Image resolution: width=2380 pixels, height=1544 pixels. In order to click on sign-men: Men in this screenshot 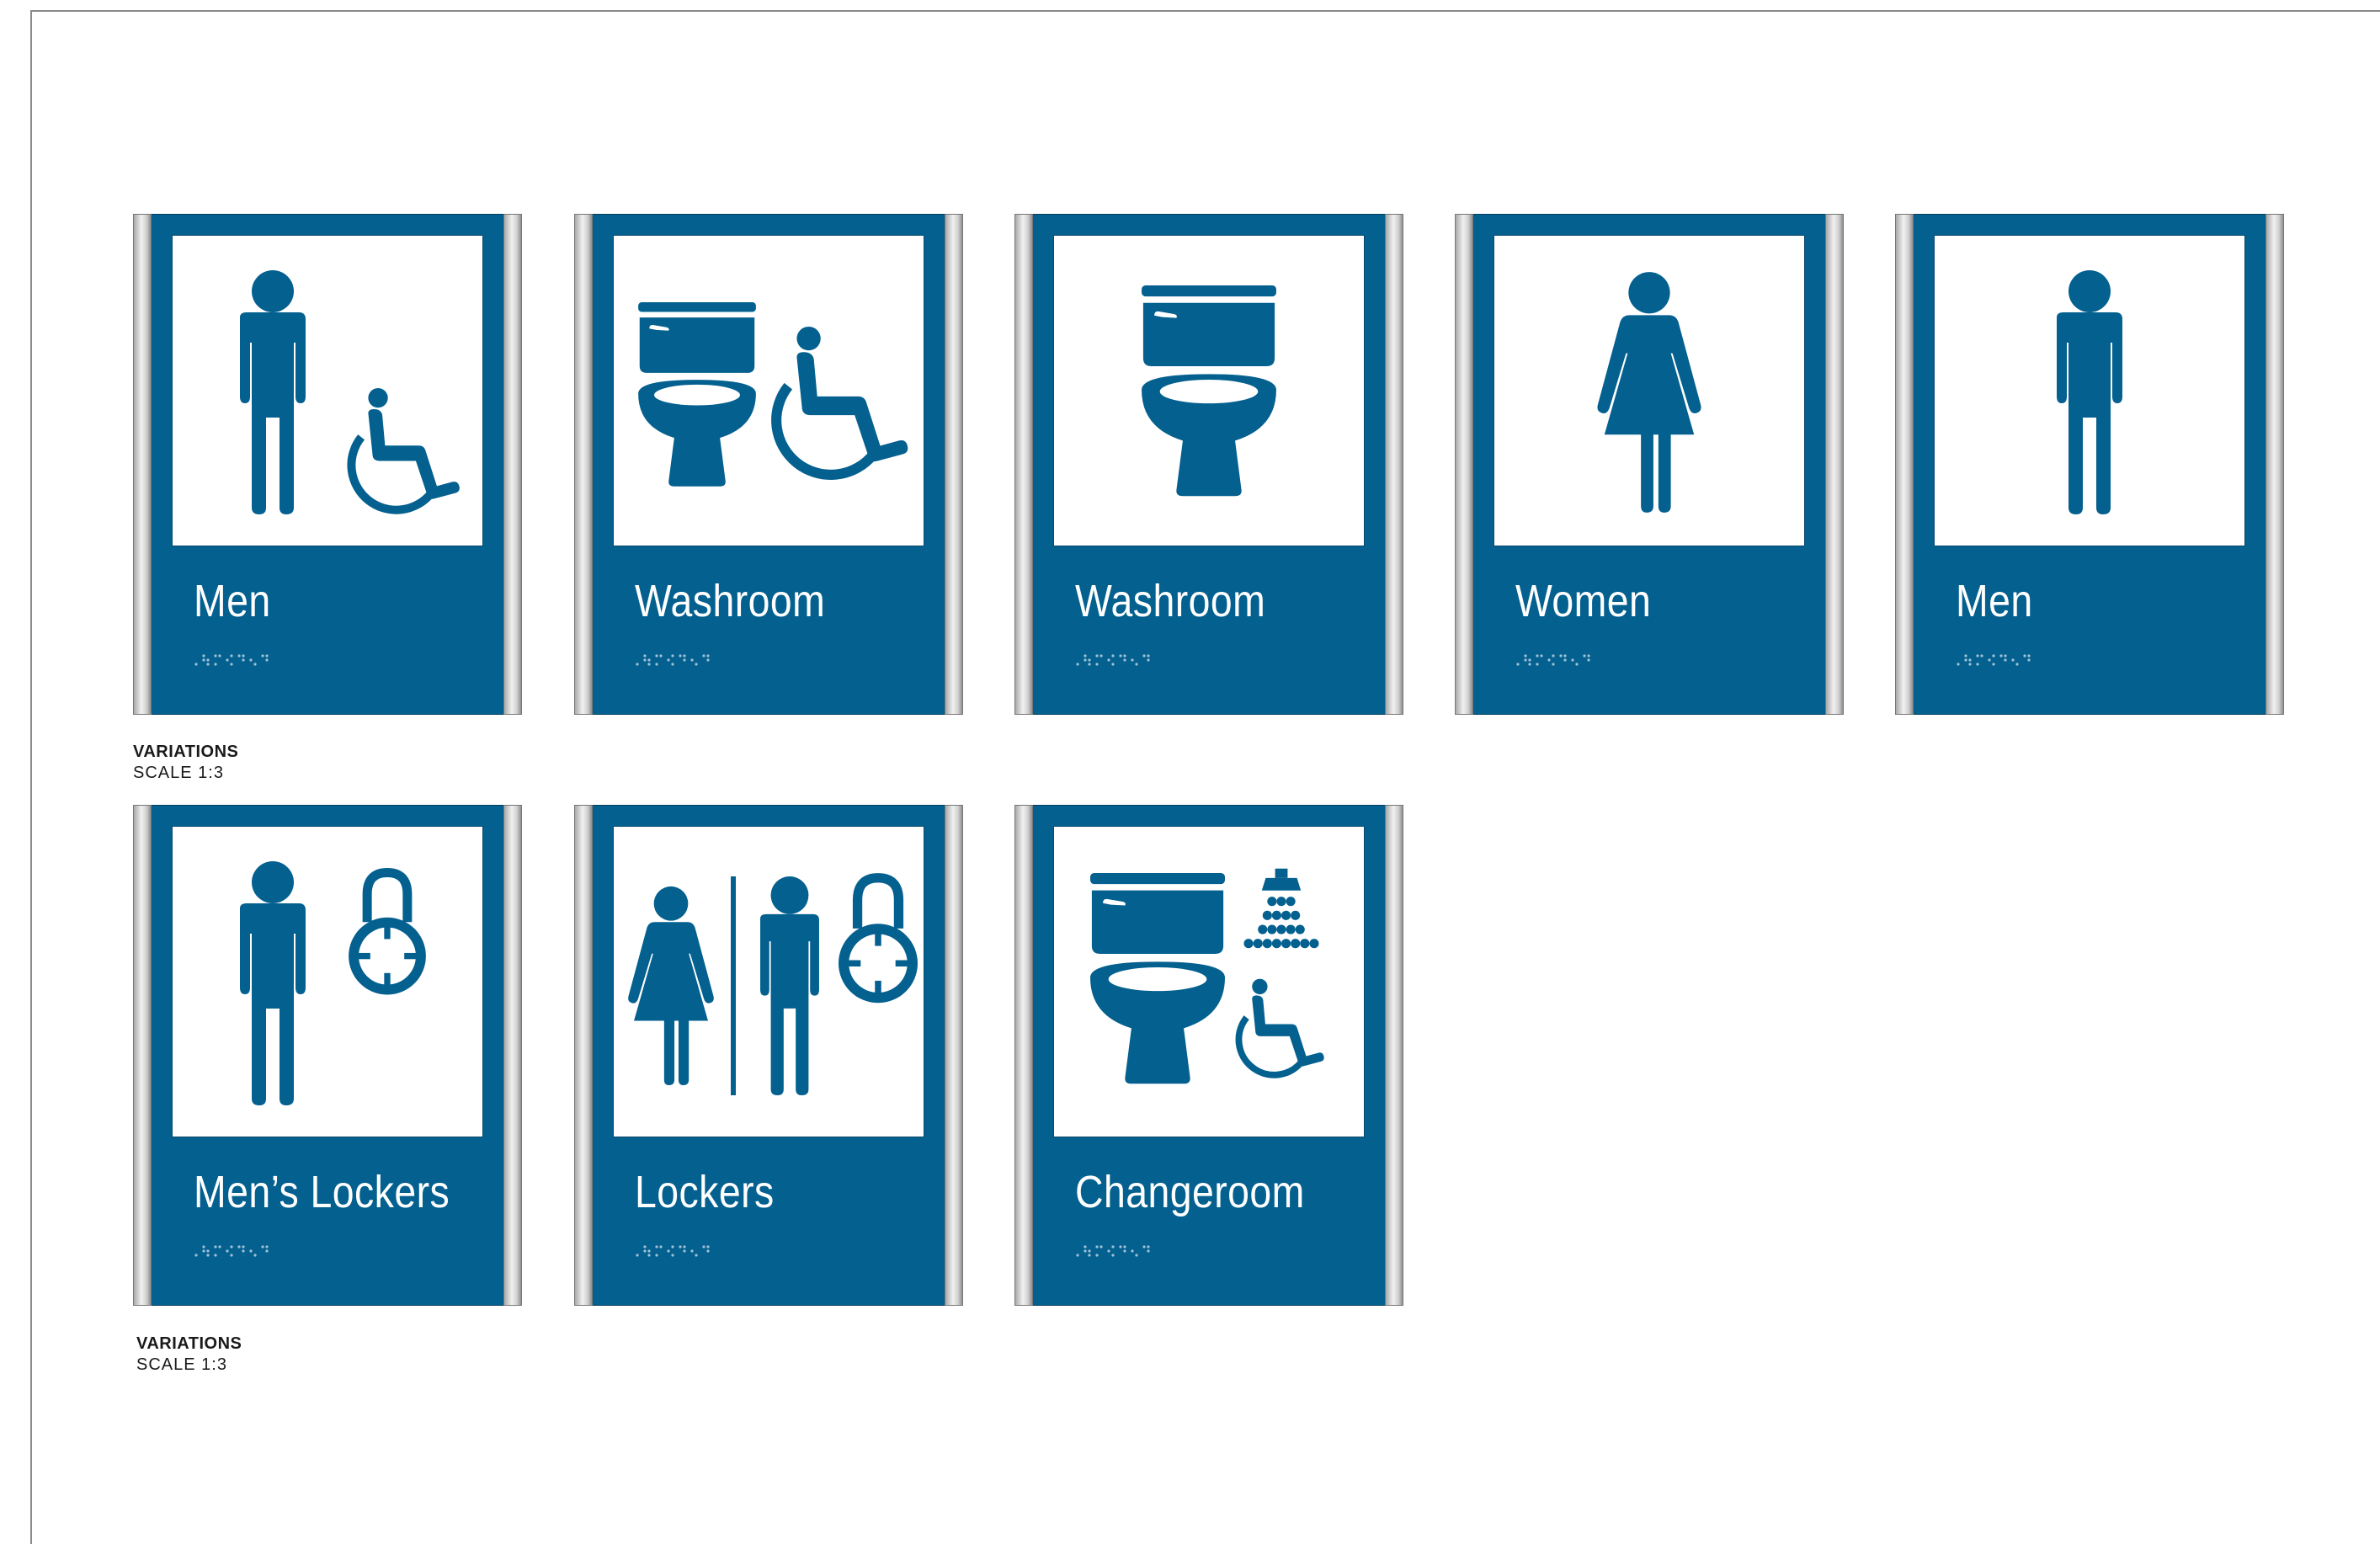, I will do `click(2089, 465)`.